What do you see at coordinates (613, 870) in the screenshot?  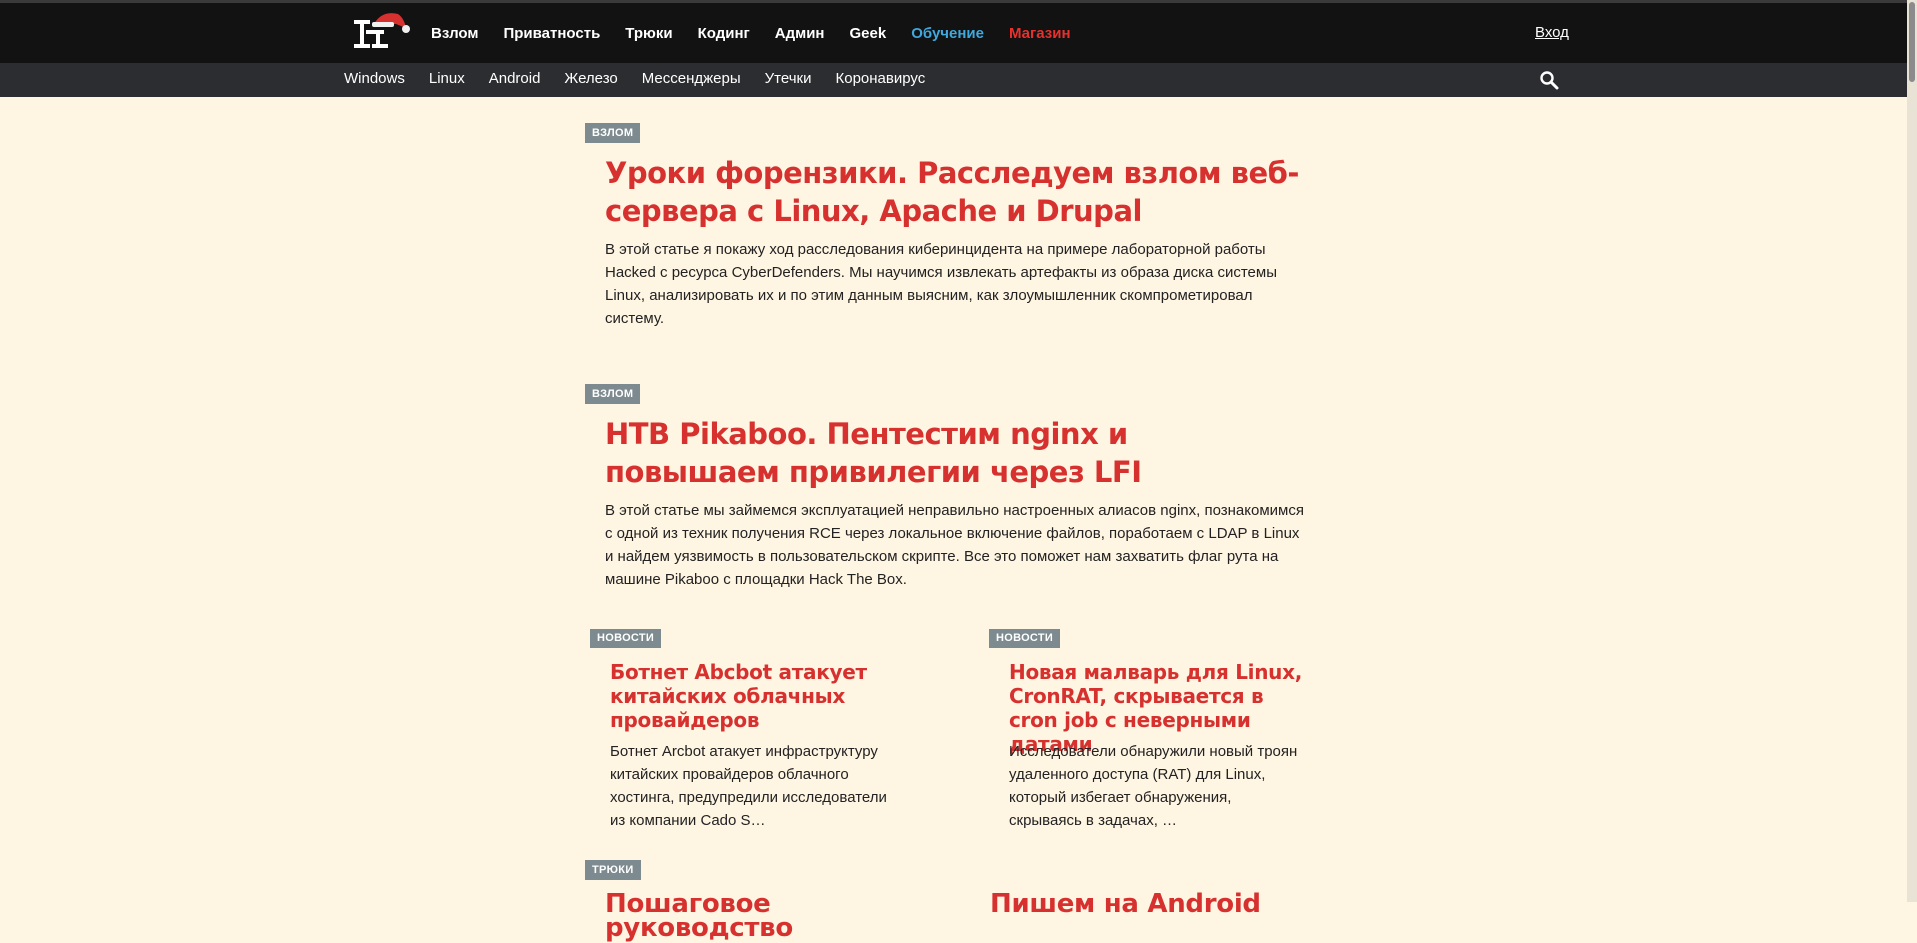 I see `category-badge: трюки` at bounding box center [613, 870].